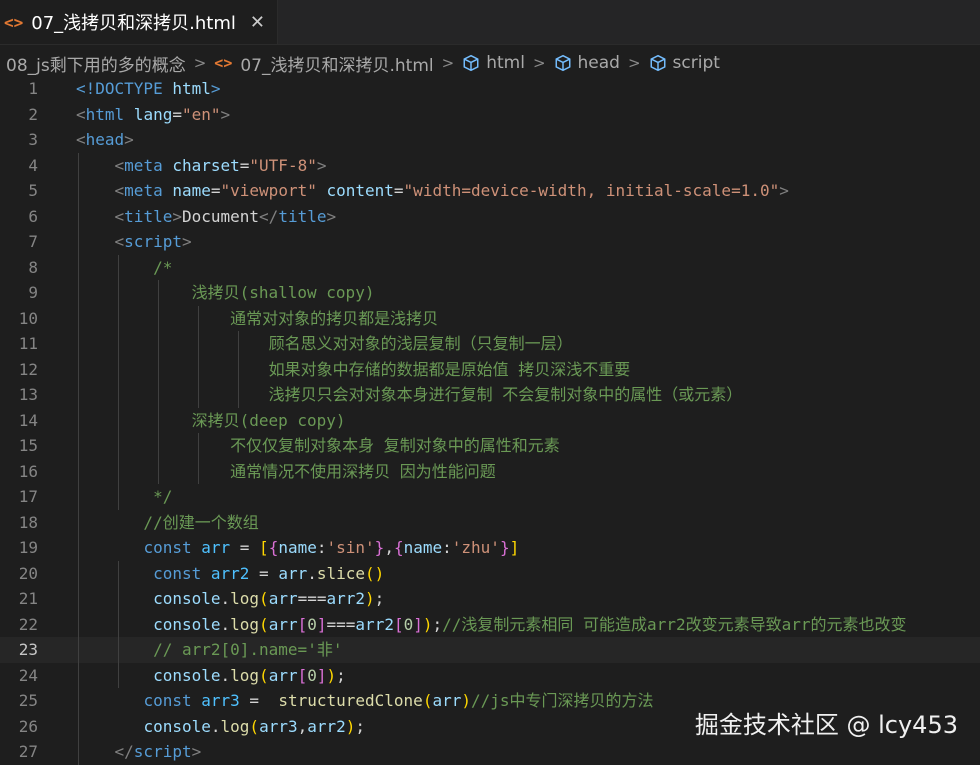  What do you see at coordinates (324, 344) in the screenshot?
I see `code-text: 顾名思义对对象的浅层复制（只复制一层）` at bounding box center [324, 344].